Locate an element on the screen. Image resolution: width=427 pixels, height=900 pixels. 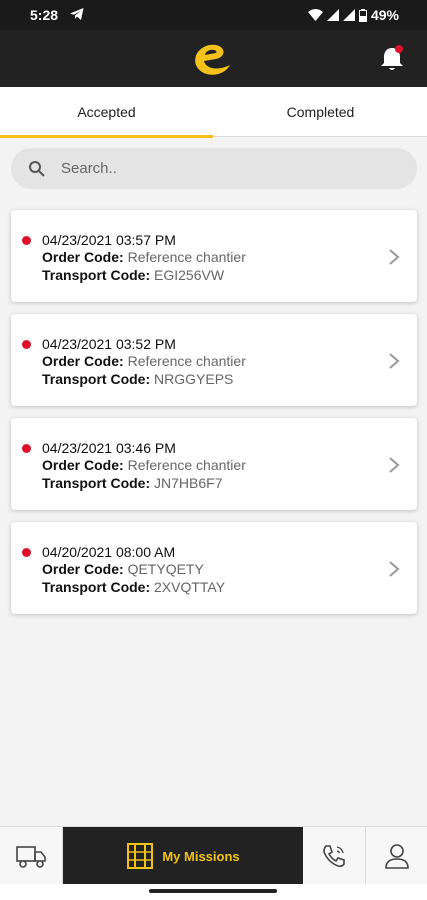
user-icon is located at coordinates (396, 856).